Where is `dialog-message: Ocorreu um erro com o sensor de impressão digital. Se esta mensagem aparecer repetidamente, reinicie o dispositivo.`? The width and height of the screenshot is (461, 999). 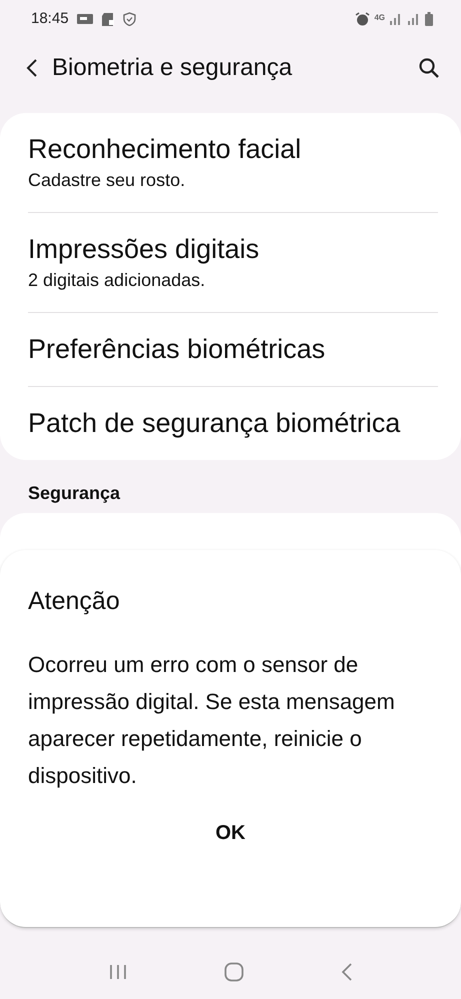 dialog-message: Ocorreu um erro com o sensor de impressão digital. Se esta mensagem aparecer repetidamente, reinicie o dispositivo. is located at coordinates (212, 720).